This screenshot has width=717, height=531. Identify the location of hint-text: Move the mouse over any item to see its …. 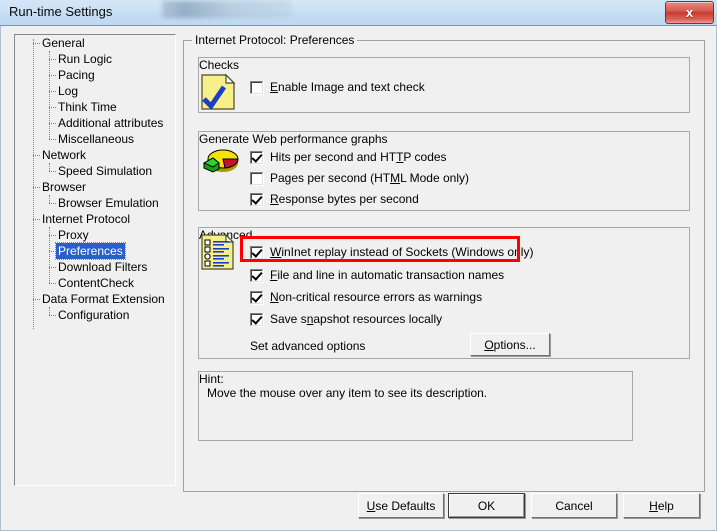
(347, 393).